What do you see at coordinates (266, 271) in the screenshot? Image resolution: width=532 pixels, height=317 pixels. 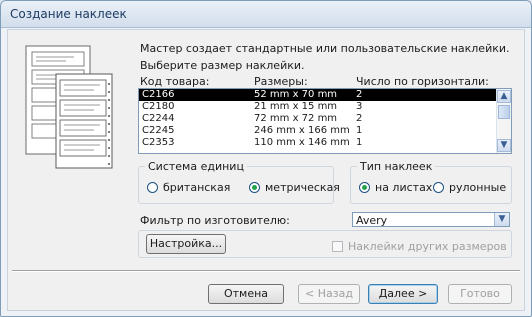 I see `footer-divider` at bounding box center [266, 271].